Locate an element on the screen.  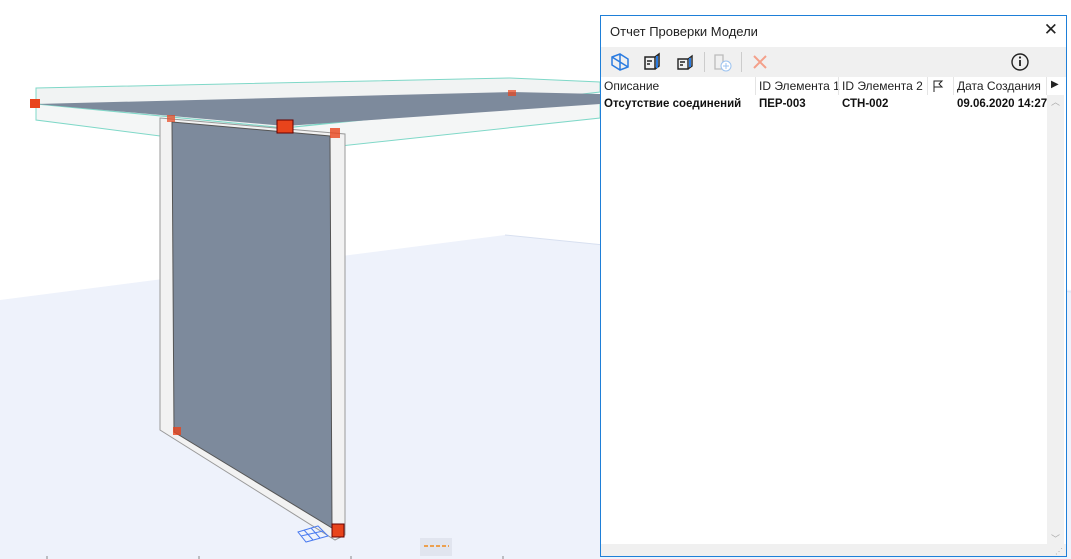
column-header-description: Описание is located at coordinates (631, 86).